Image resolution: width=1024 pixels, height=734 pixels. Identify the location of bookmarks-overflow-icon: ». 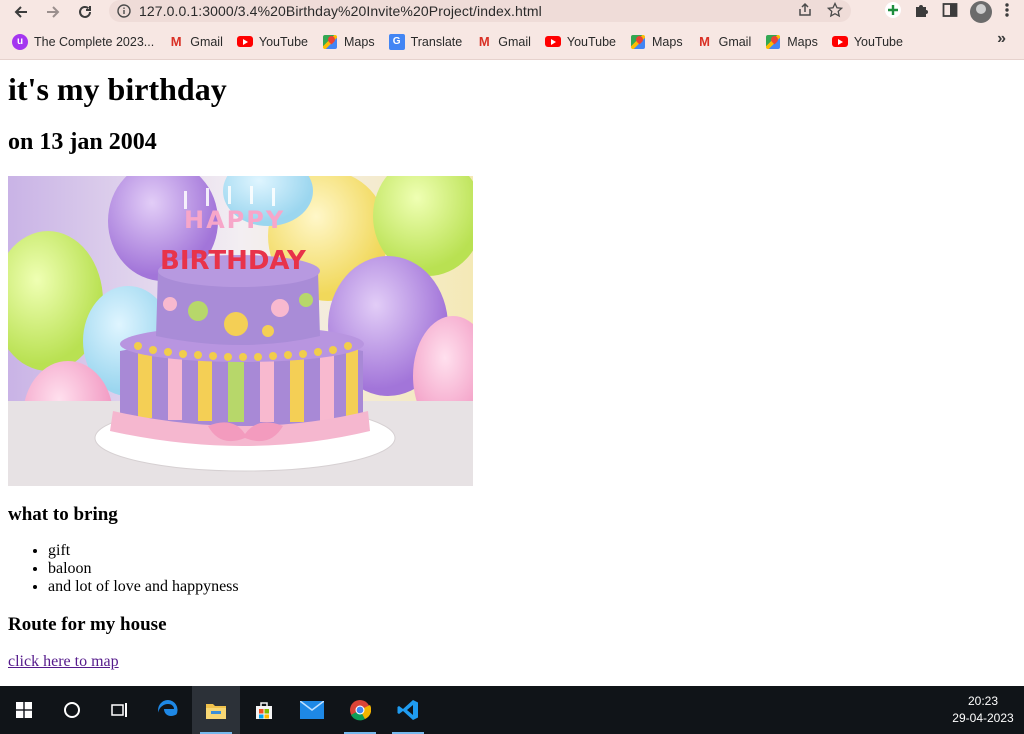
(1001, 39).